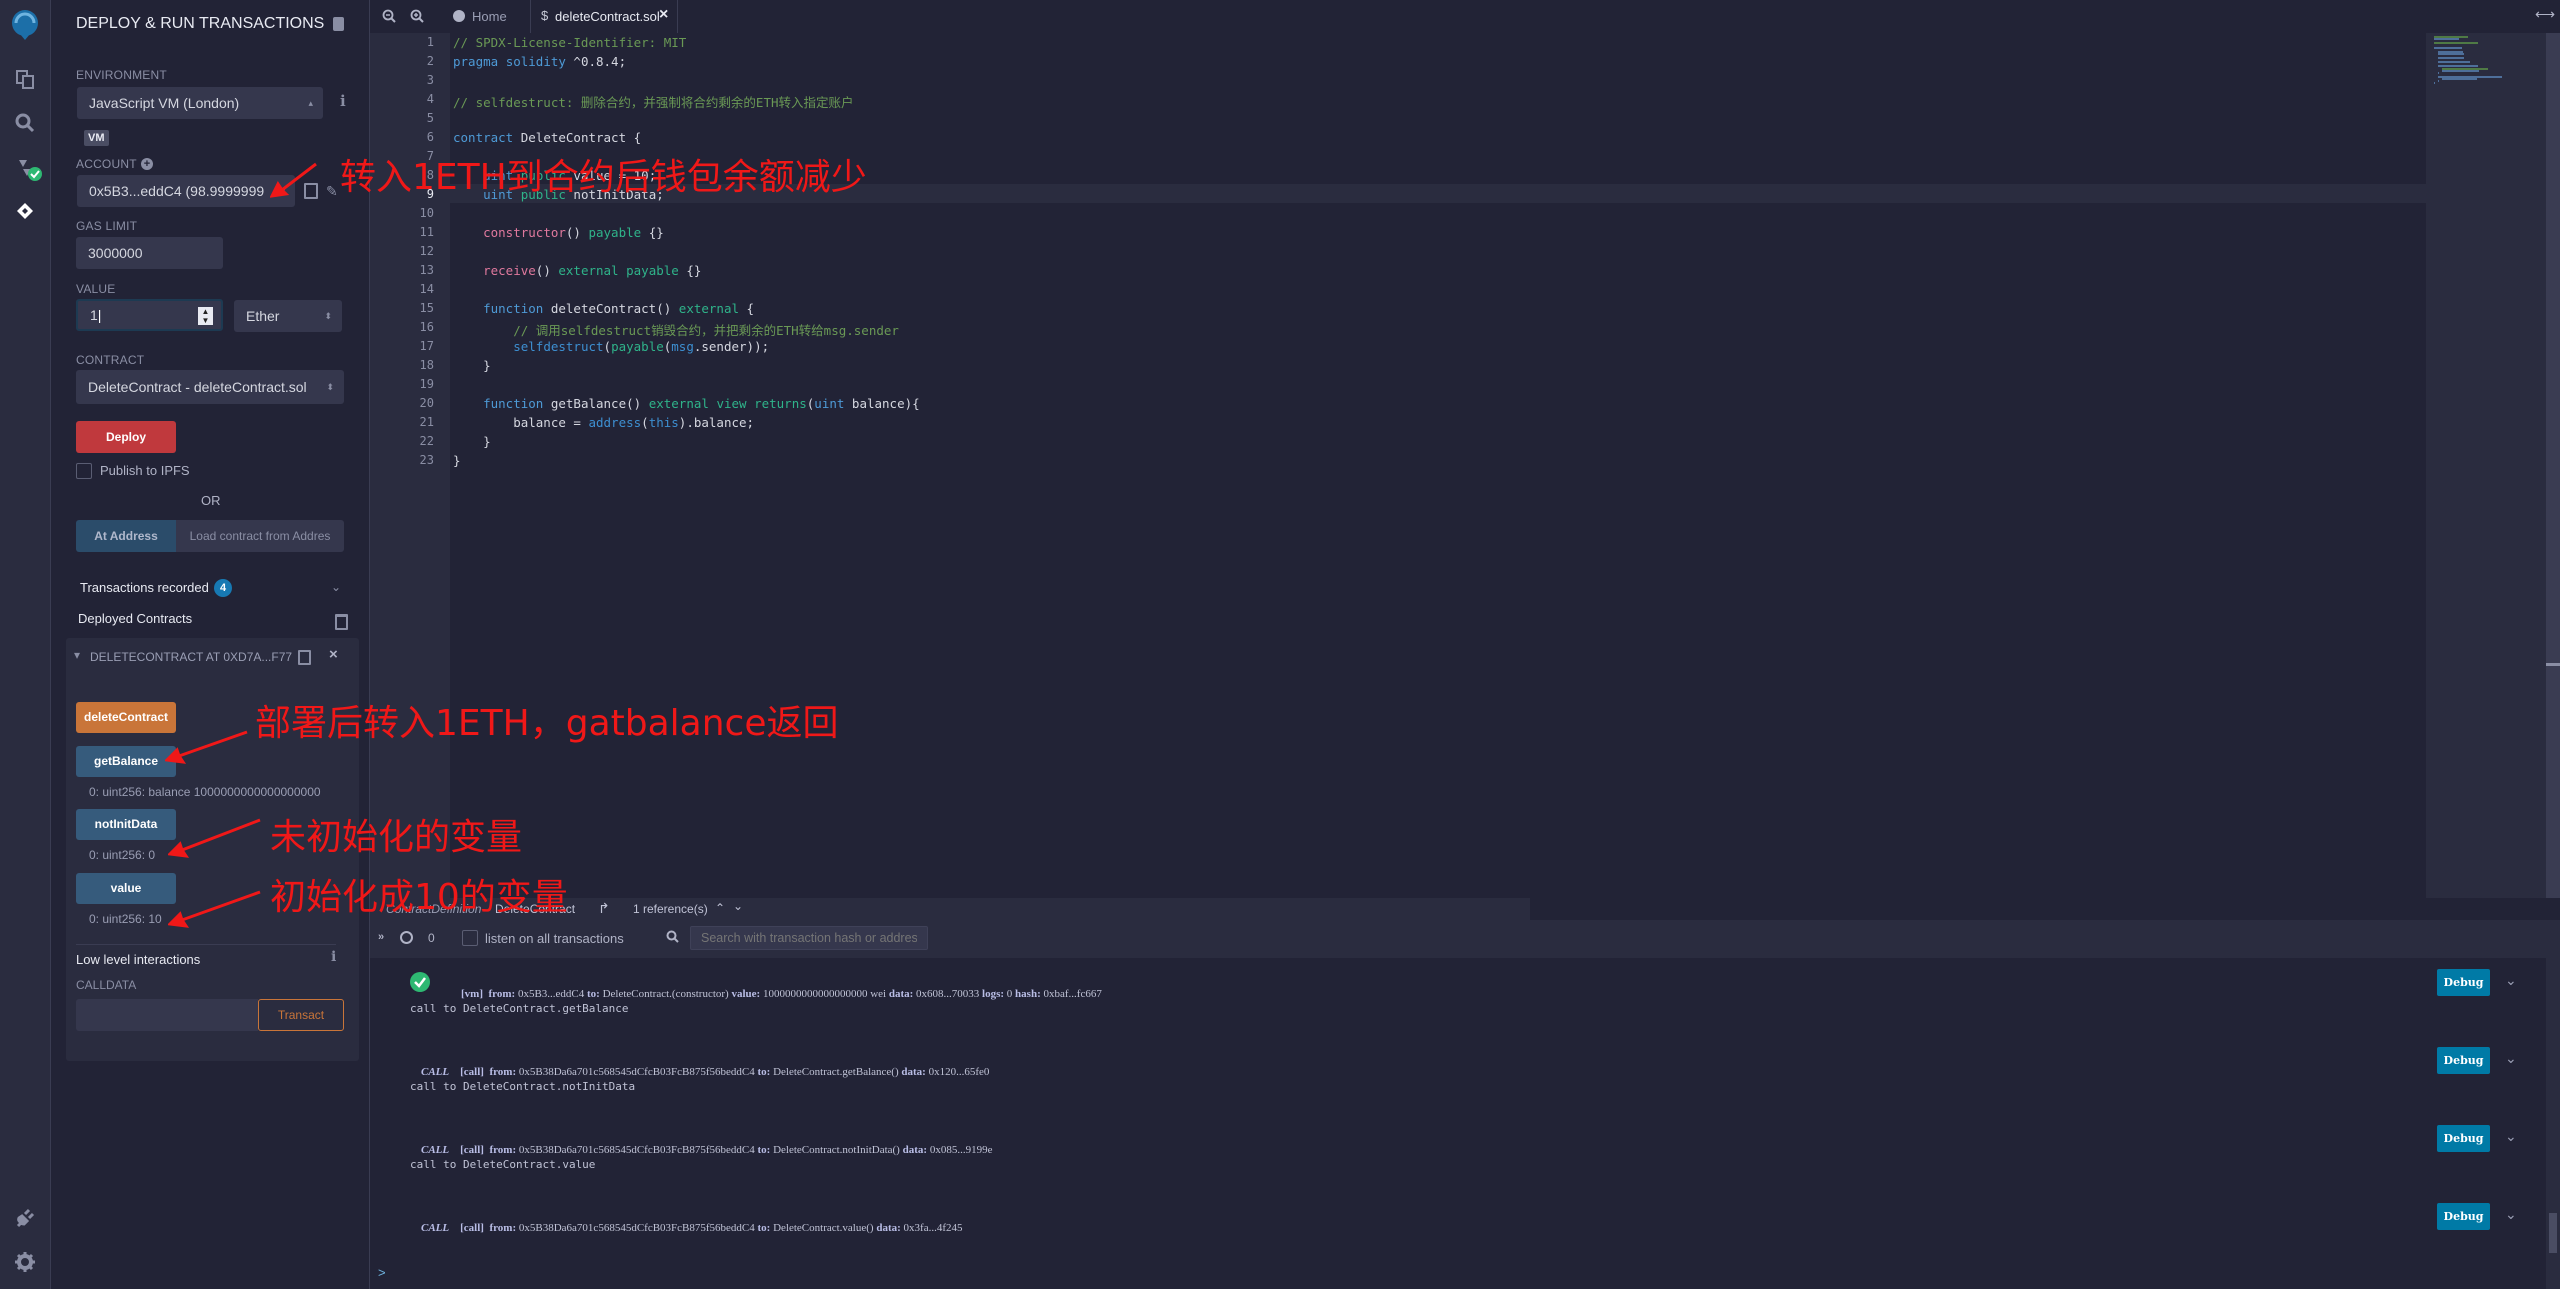 Image resolution: width=2560 pixels, height=1289 pixels. Describe the element at coordinates (96, 289) in the screenshot. I see `value-label: VALUE` at that location.